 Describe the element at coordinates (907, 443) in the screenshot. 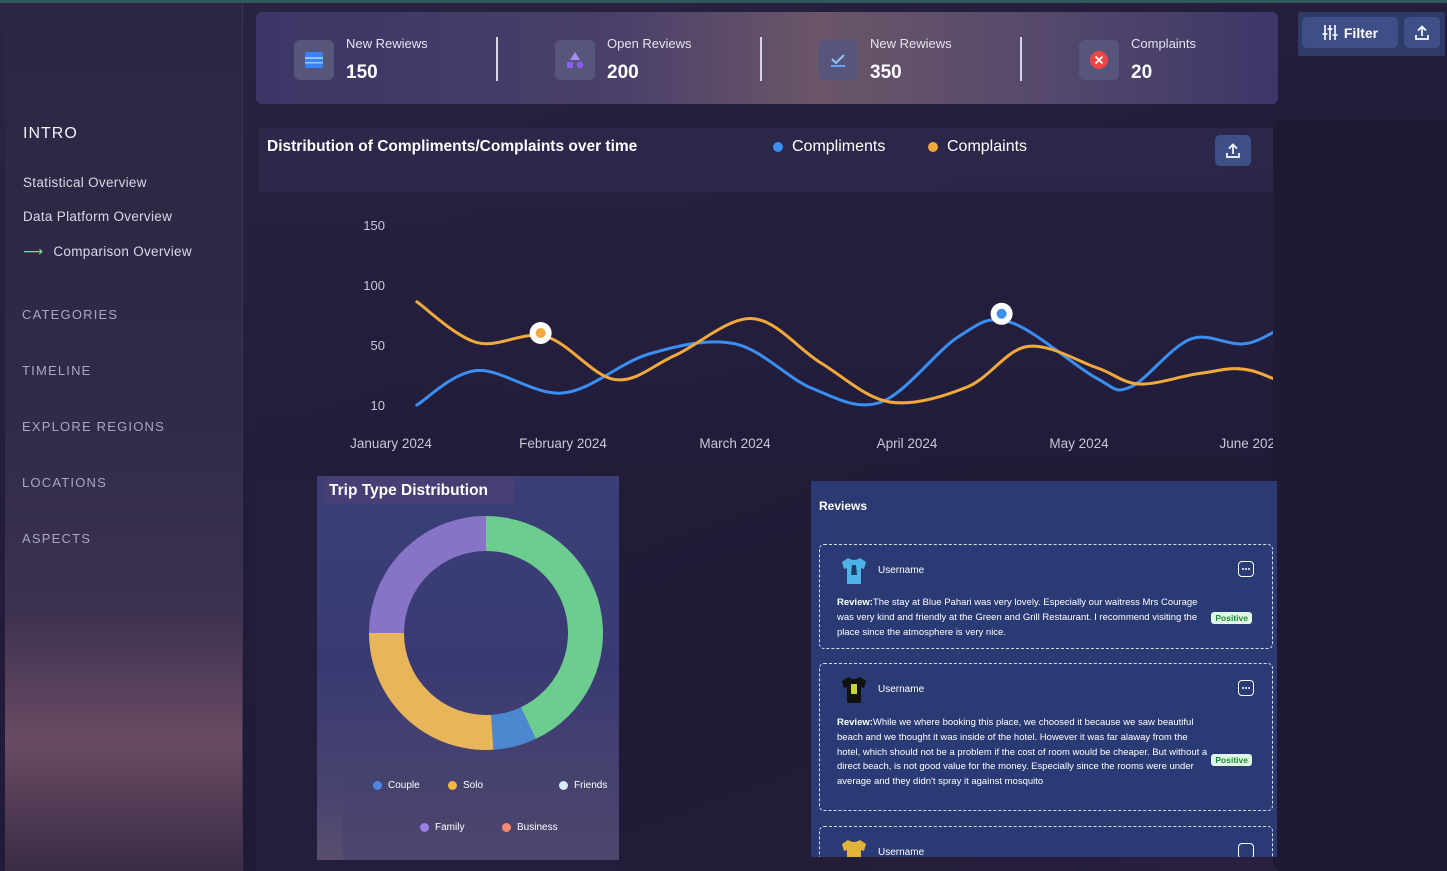

I see `x-tick-label: April 2024` at that location.